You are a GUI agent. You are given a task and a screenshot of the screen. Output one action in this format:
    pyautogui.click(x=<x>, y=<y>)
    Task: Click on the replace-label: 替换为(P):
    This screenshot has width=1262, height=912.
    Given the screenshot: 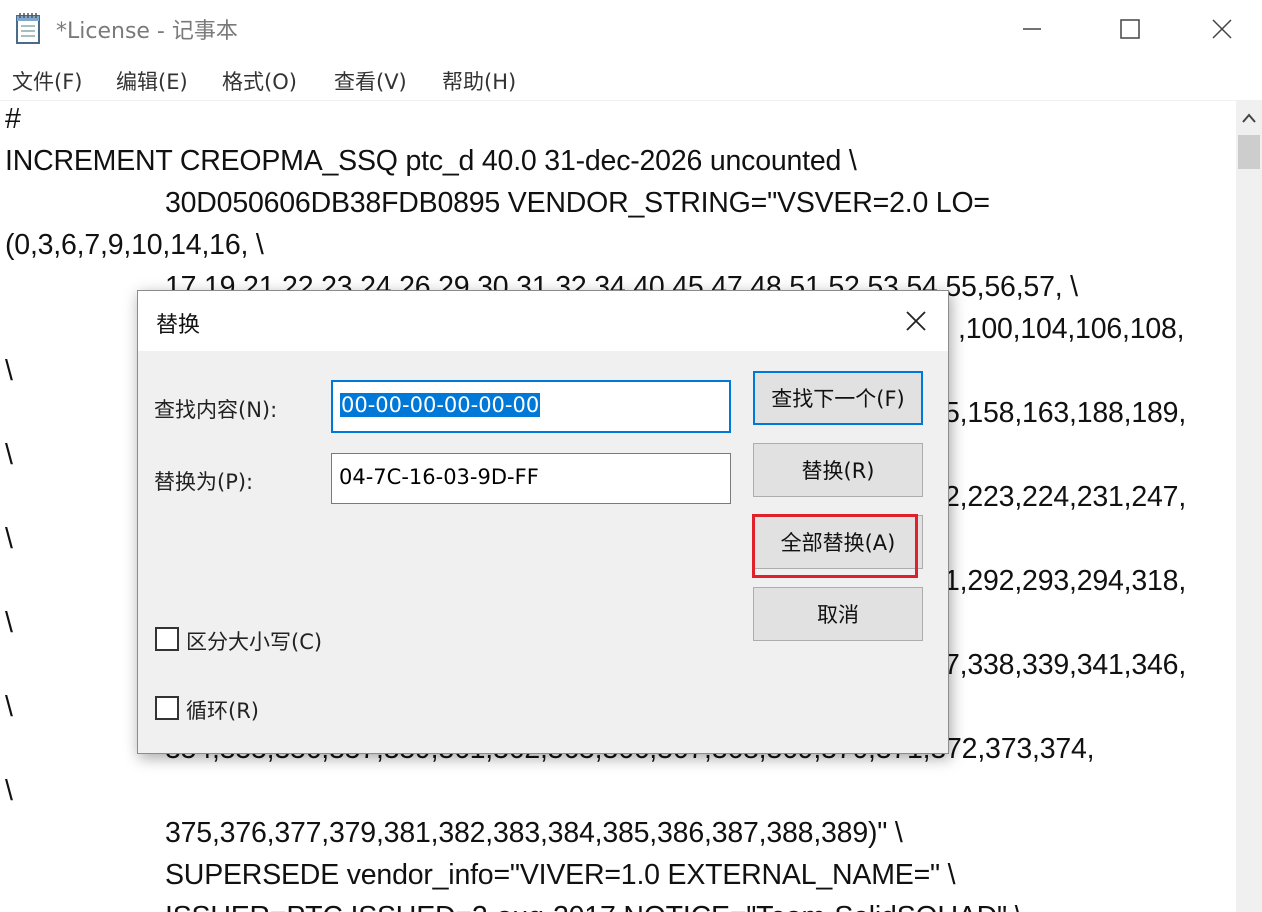 What is the action you would take?
    pyautogui.click(x=204, y=482)
    